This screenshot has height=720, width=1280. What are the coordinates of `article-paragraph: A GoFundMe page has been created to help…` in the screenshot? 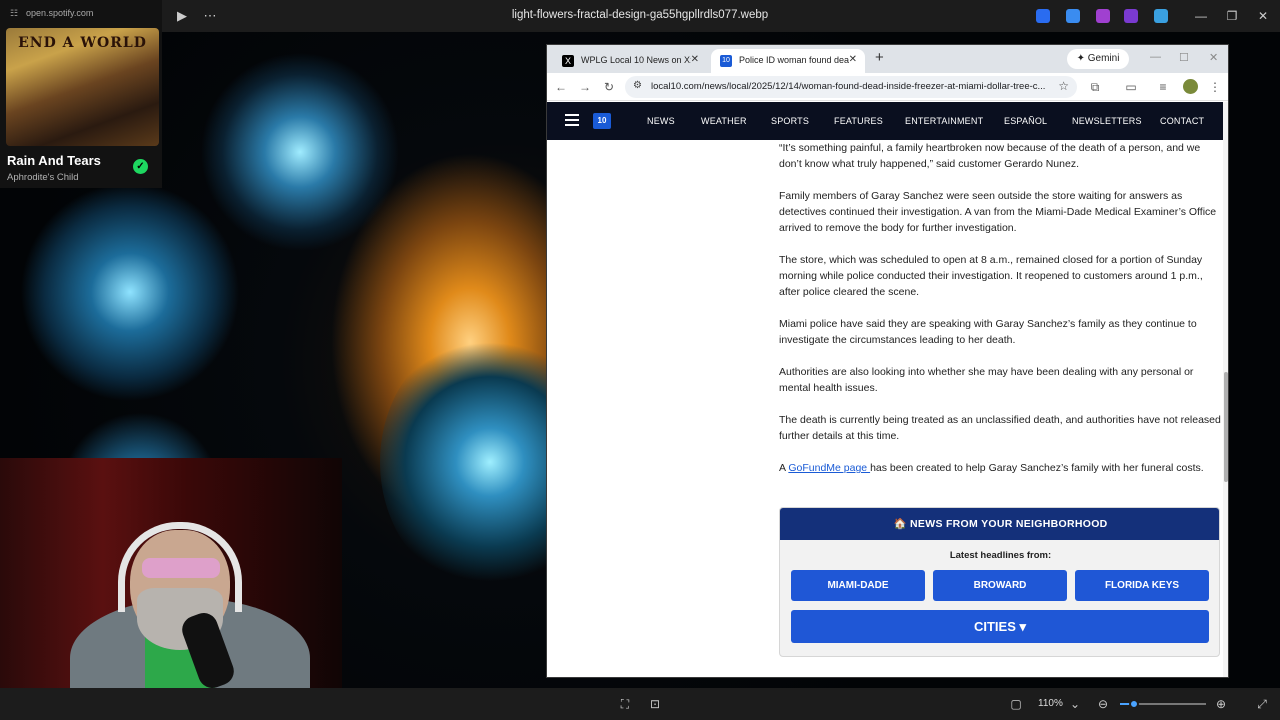 It's located at (1000, 468).